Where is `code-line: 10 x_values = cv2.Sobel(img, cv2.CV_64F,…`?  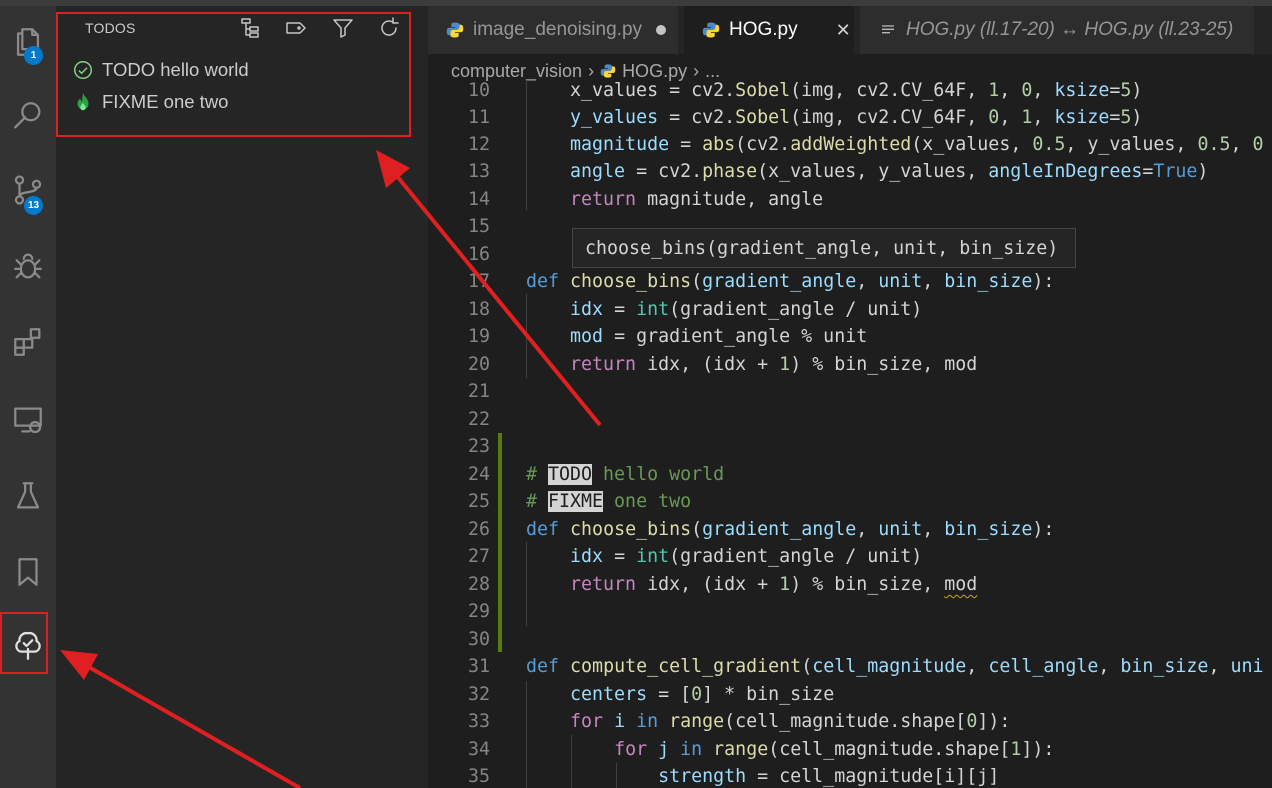 code-line: 10 x_values = cv2.Sobel(img, cv2.CV_64F,… is located at coordinates (850, 92).